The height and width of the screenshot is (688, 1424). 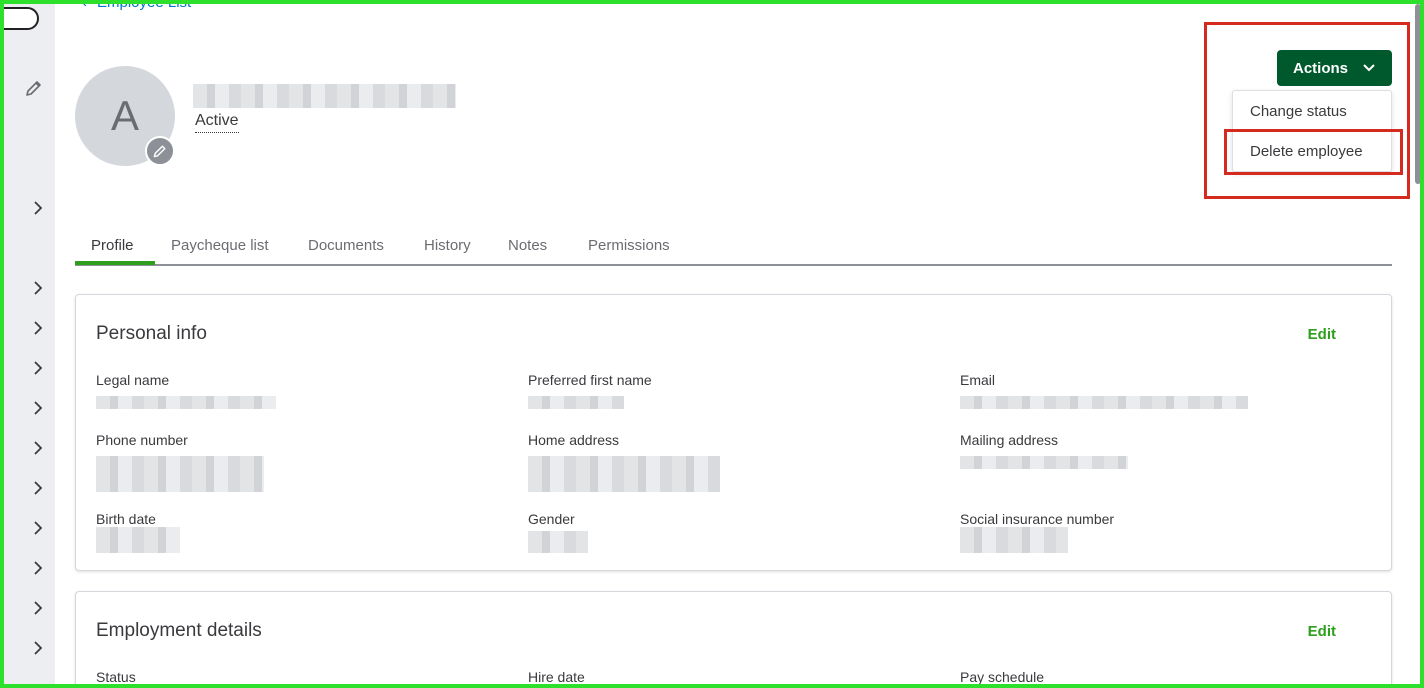 I want to click on field-label-pay-schedule: Pay schedule, so click(x=1002, y=677).